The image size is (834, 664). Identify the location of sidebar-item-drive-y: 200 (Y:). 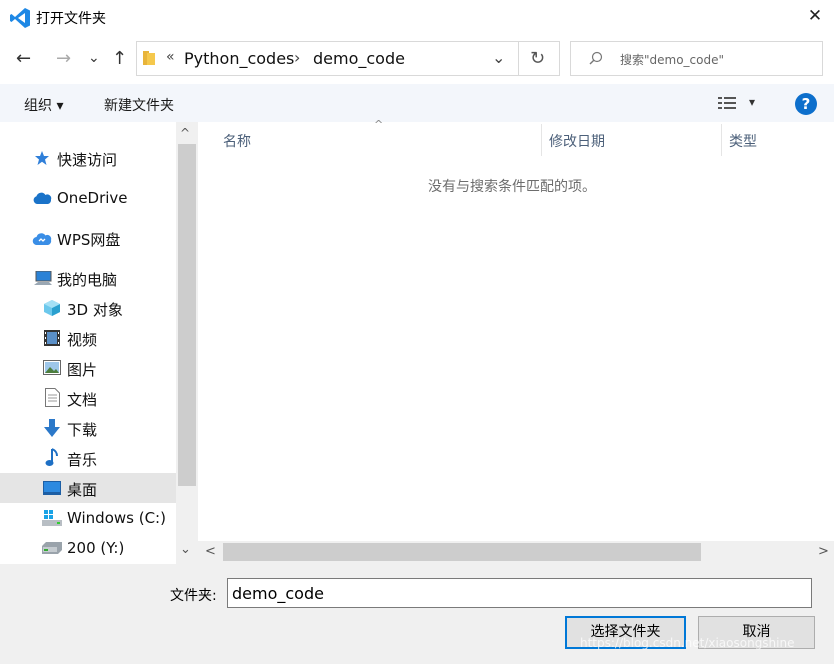
(88, 548).